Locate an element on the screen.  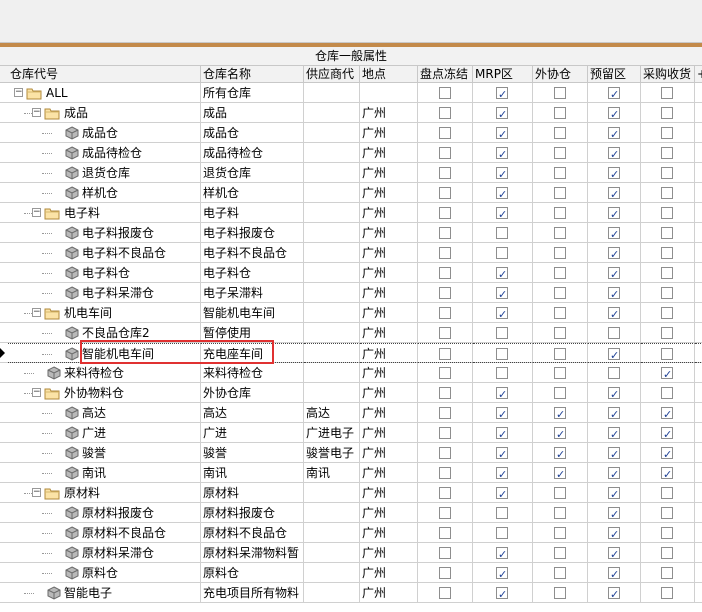
tree-cell: − 原材料 is located at coordinates (104, 493).